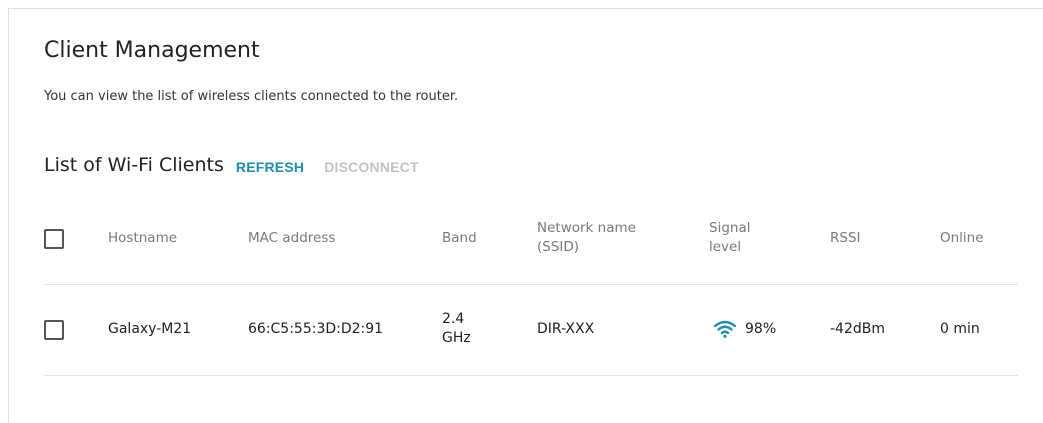 The height and width of the screenshot is (423, 1043). What do you see at coordinates (586, 228) in the screenshot?
I see `column-header-ssid-line1: Network name` at bounding box center [586, 228].